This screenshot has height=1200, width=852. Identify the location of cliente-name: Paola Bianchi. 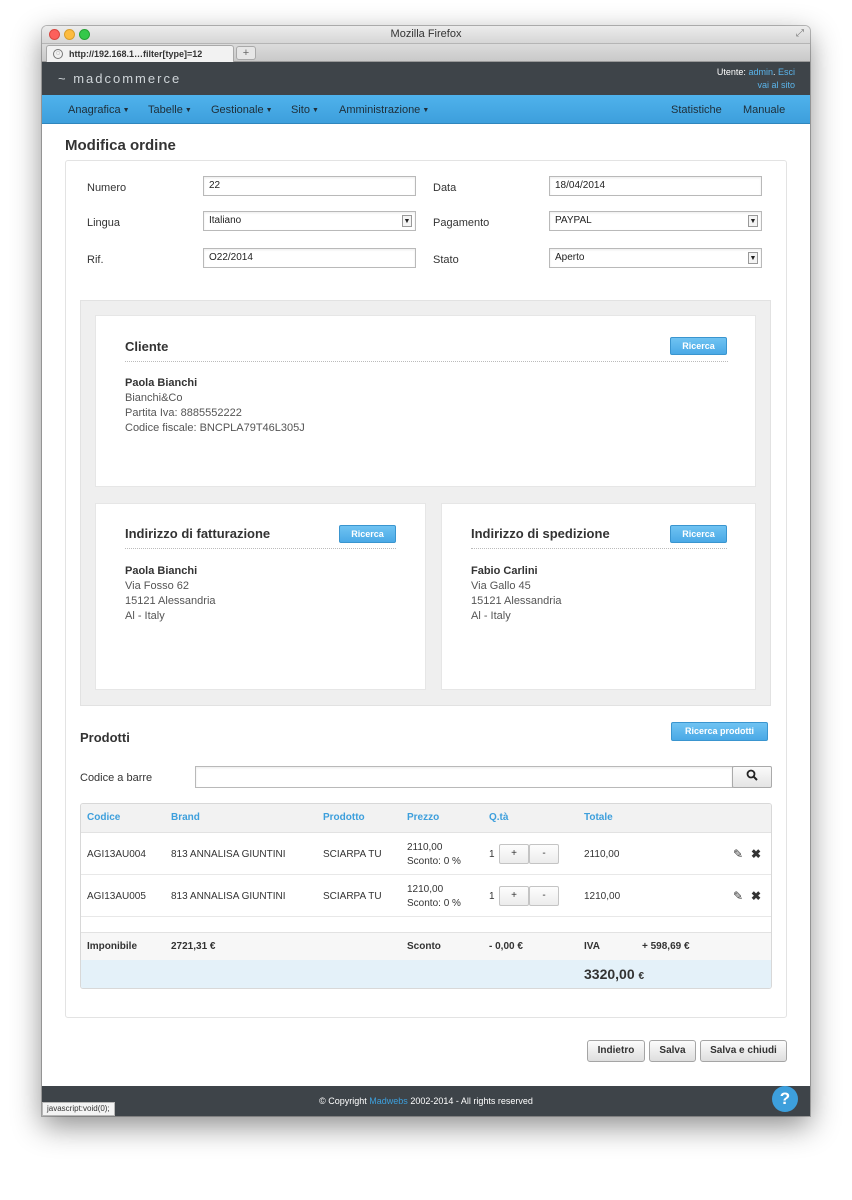
(161, 383).